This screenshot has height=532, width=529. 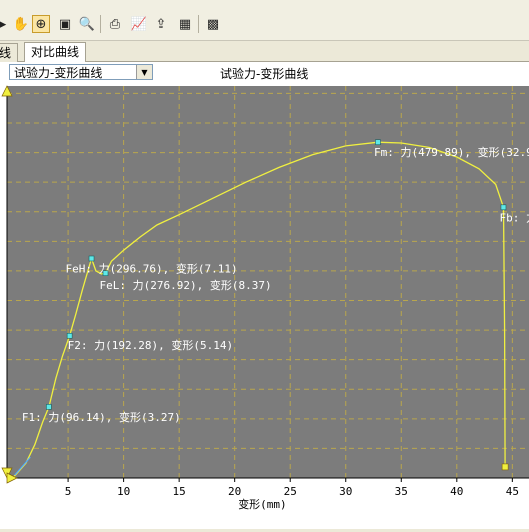 I want to click on arrow-tool-icon: ▸, so click(x=6, y=24).